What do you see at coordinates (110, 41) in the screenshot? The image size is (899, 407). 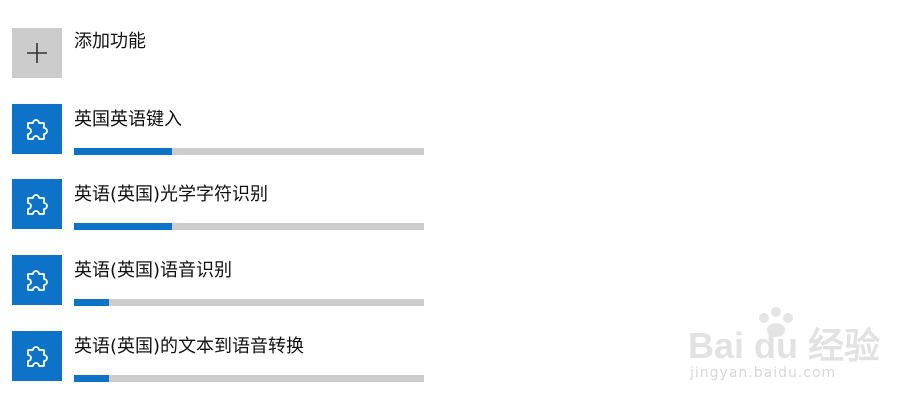 I see `add-feature-label: 添加功能` at bounding box center [110, 41].